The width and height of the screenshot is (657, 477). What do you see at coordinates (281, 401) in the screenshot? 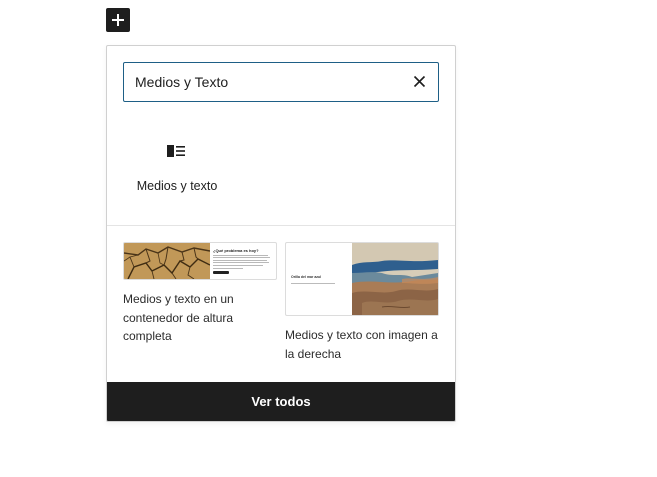
I see `view-all-button: Ver todos` at bounding box center [281, 401].